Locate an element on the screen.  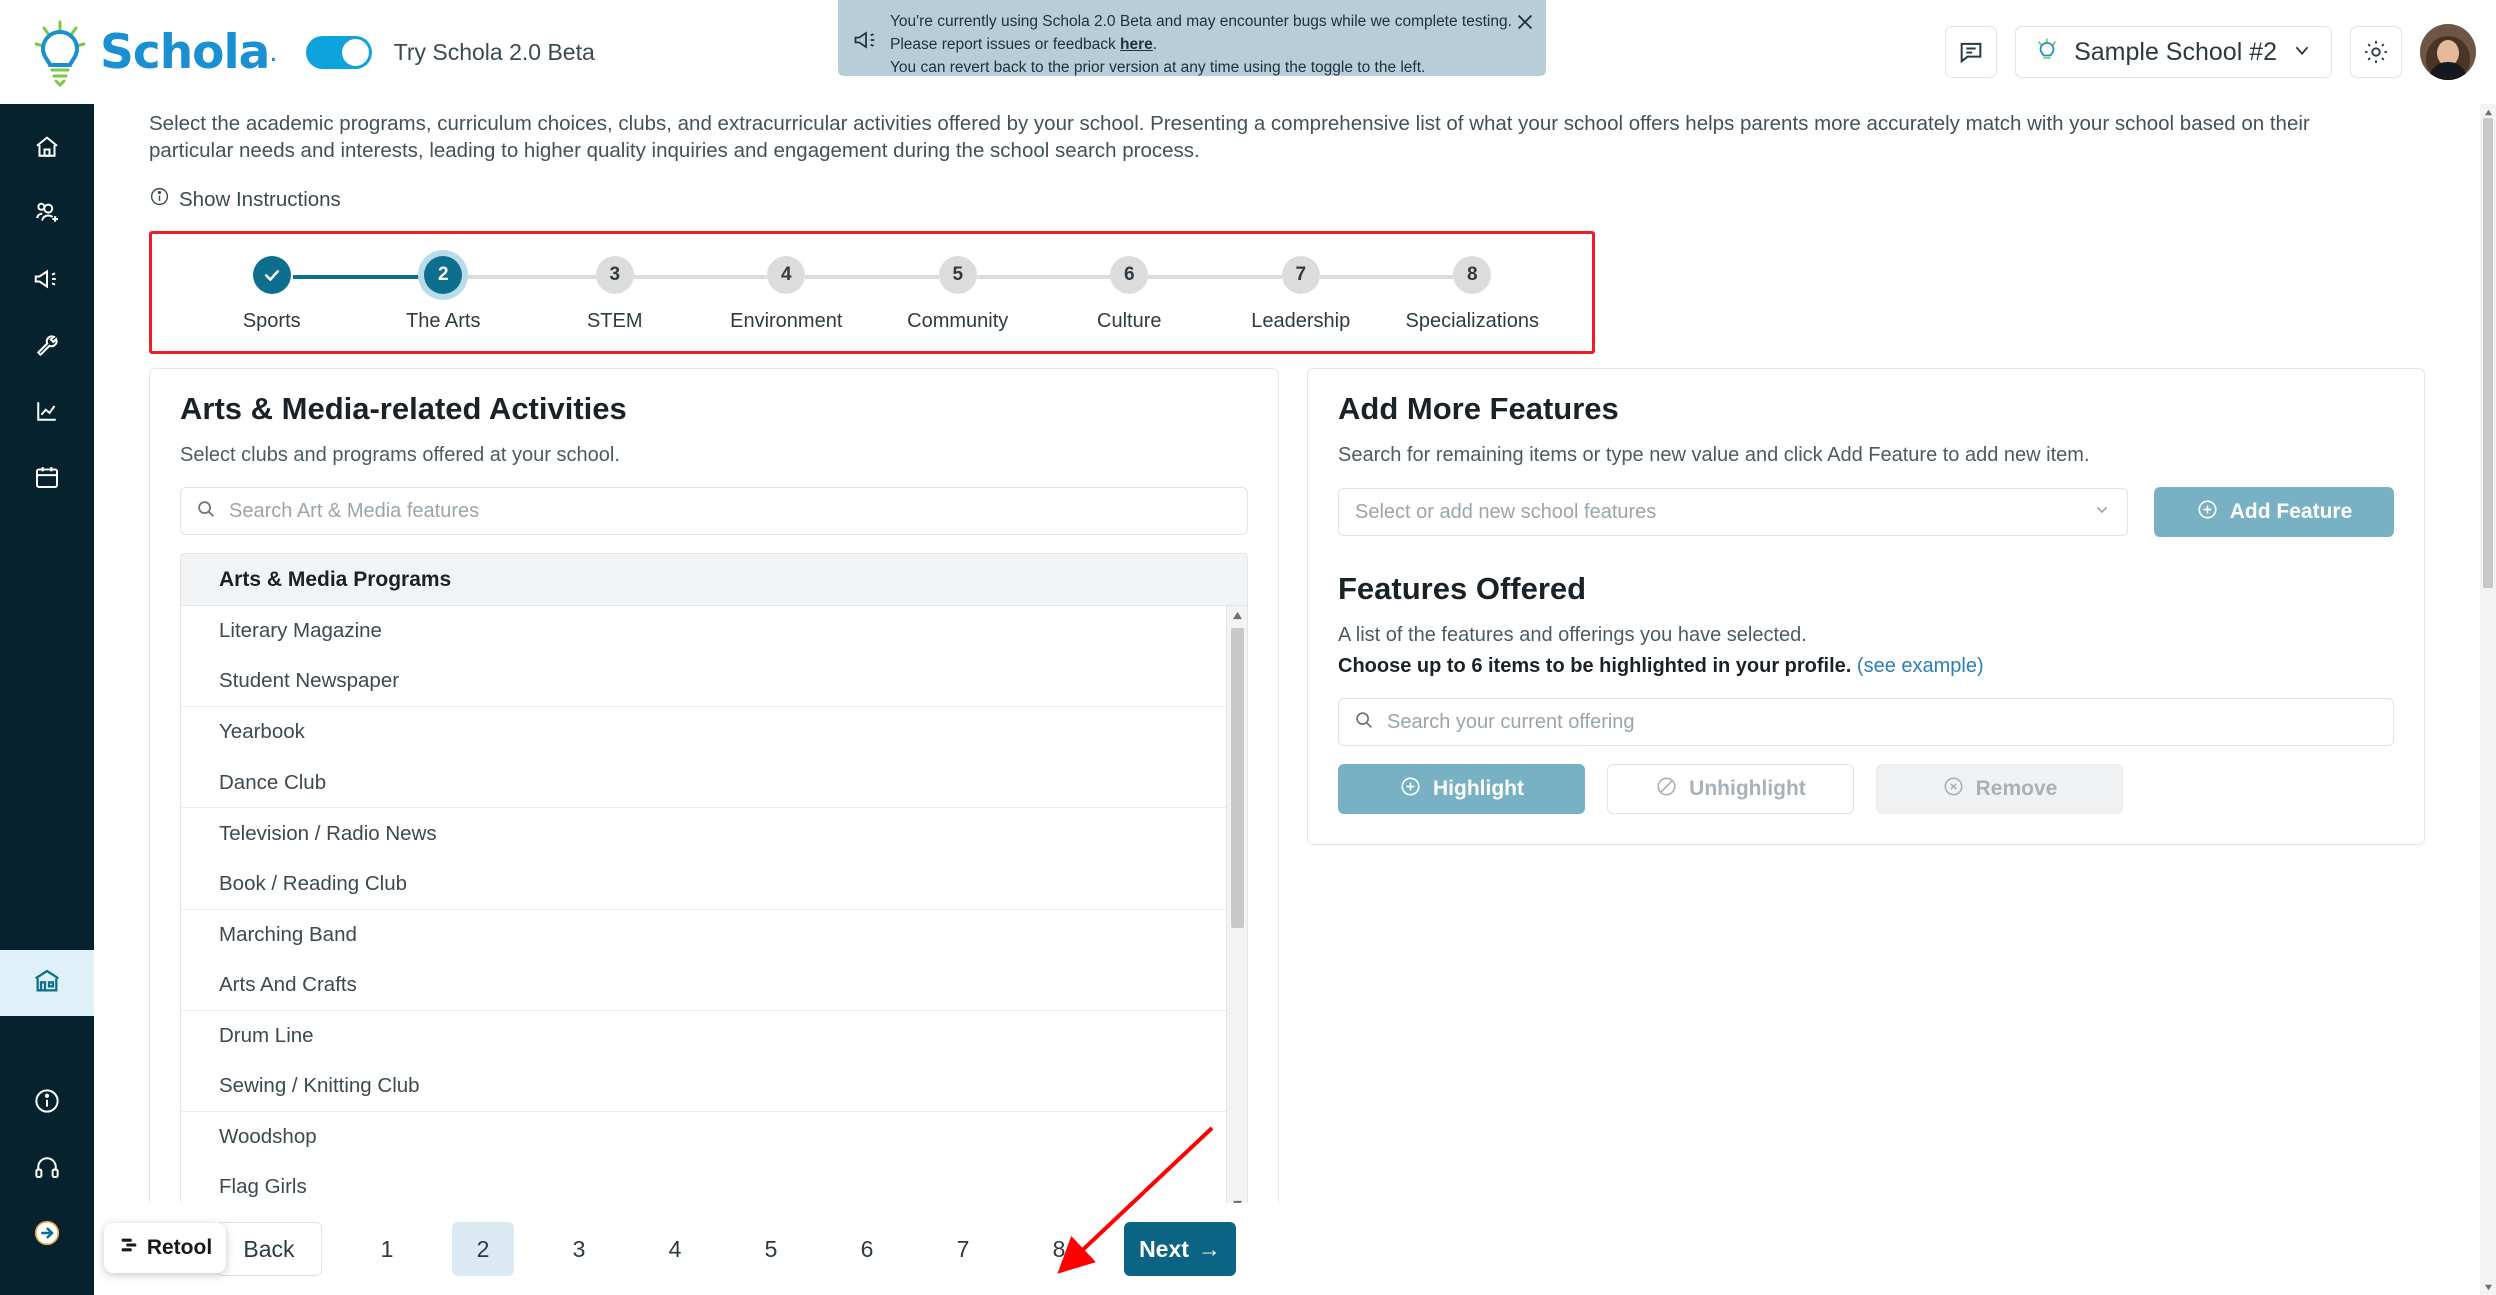
step-1: Sports is located at coordinates (272, 294).